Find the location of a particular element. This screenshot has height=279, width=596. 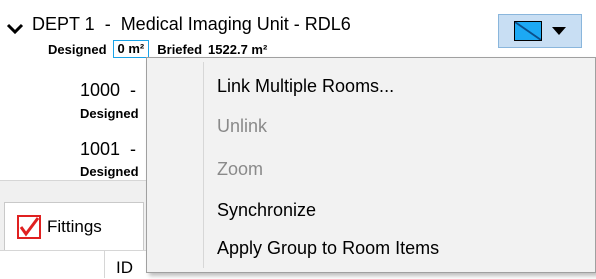

menu-item-zoom: Zoom is located at coordinates (240, 169).